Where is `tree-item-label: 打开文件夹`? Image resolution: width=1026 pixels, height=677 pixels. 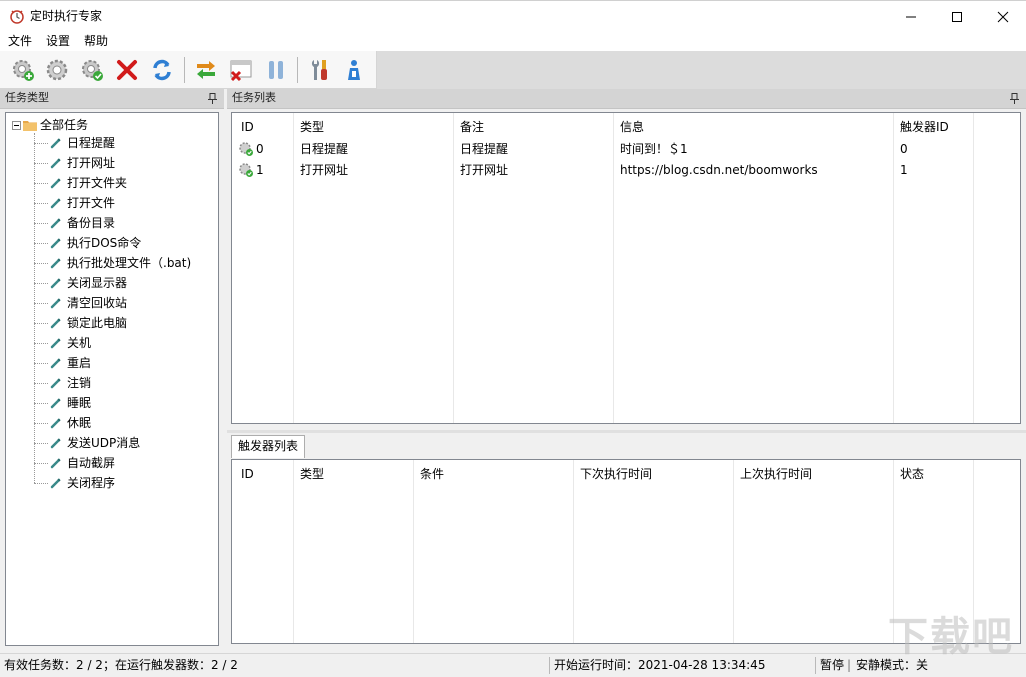
tree-item-label: 打开文件夹 is located at coordinates (97, 183).